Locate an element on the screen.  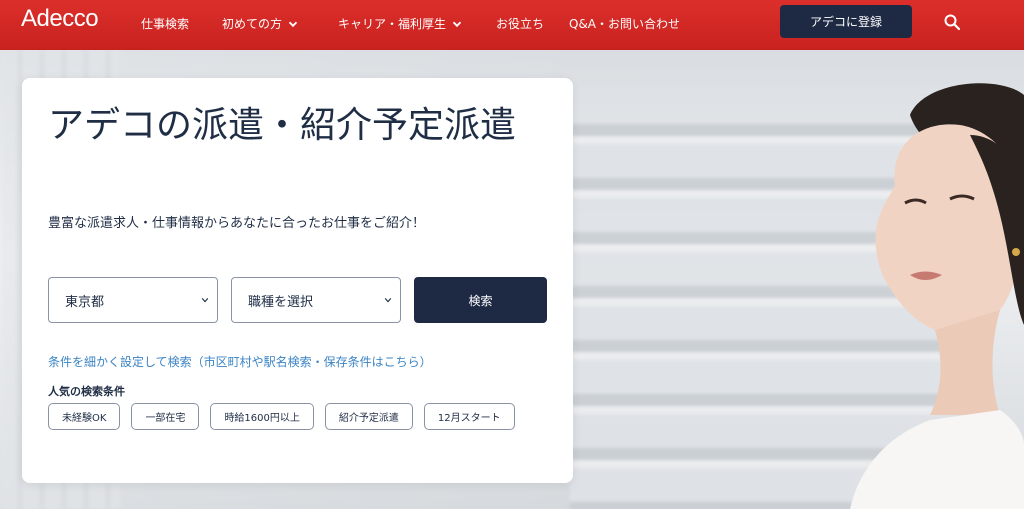
nav-job-search: 仕事検索 is located at coordinates (165, 23).